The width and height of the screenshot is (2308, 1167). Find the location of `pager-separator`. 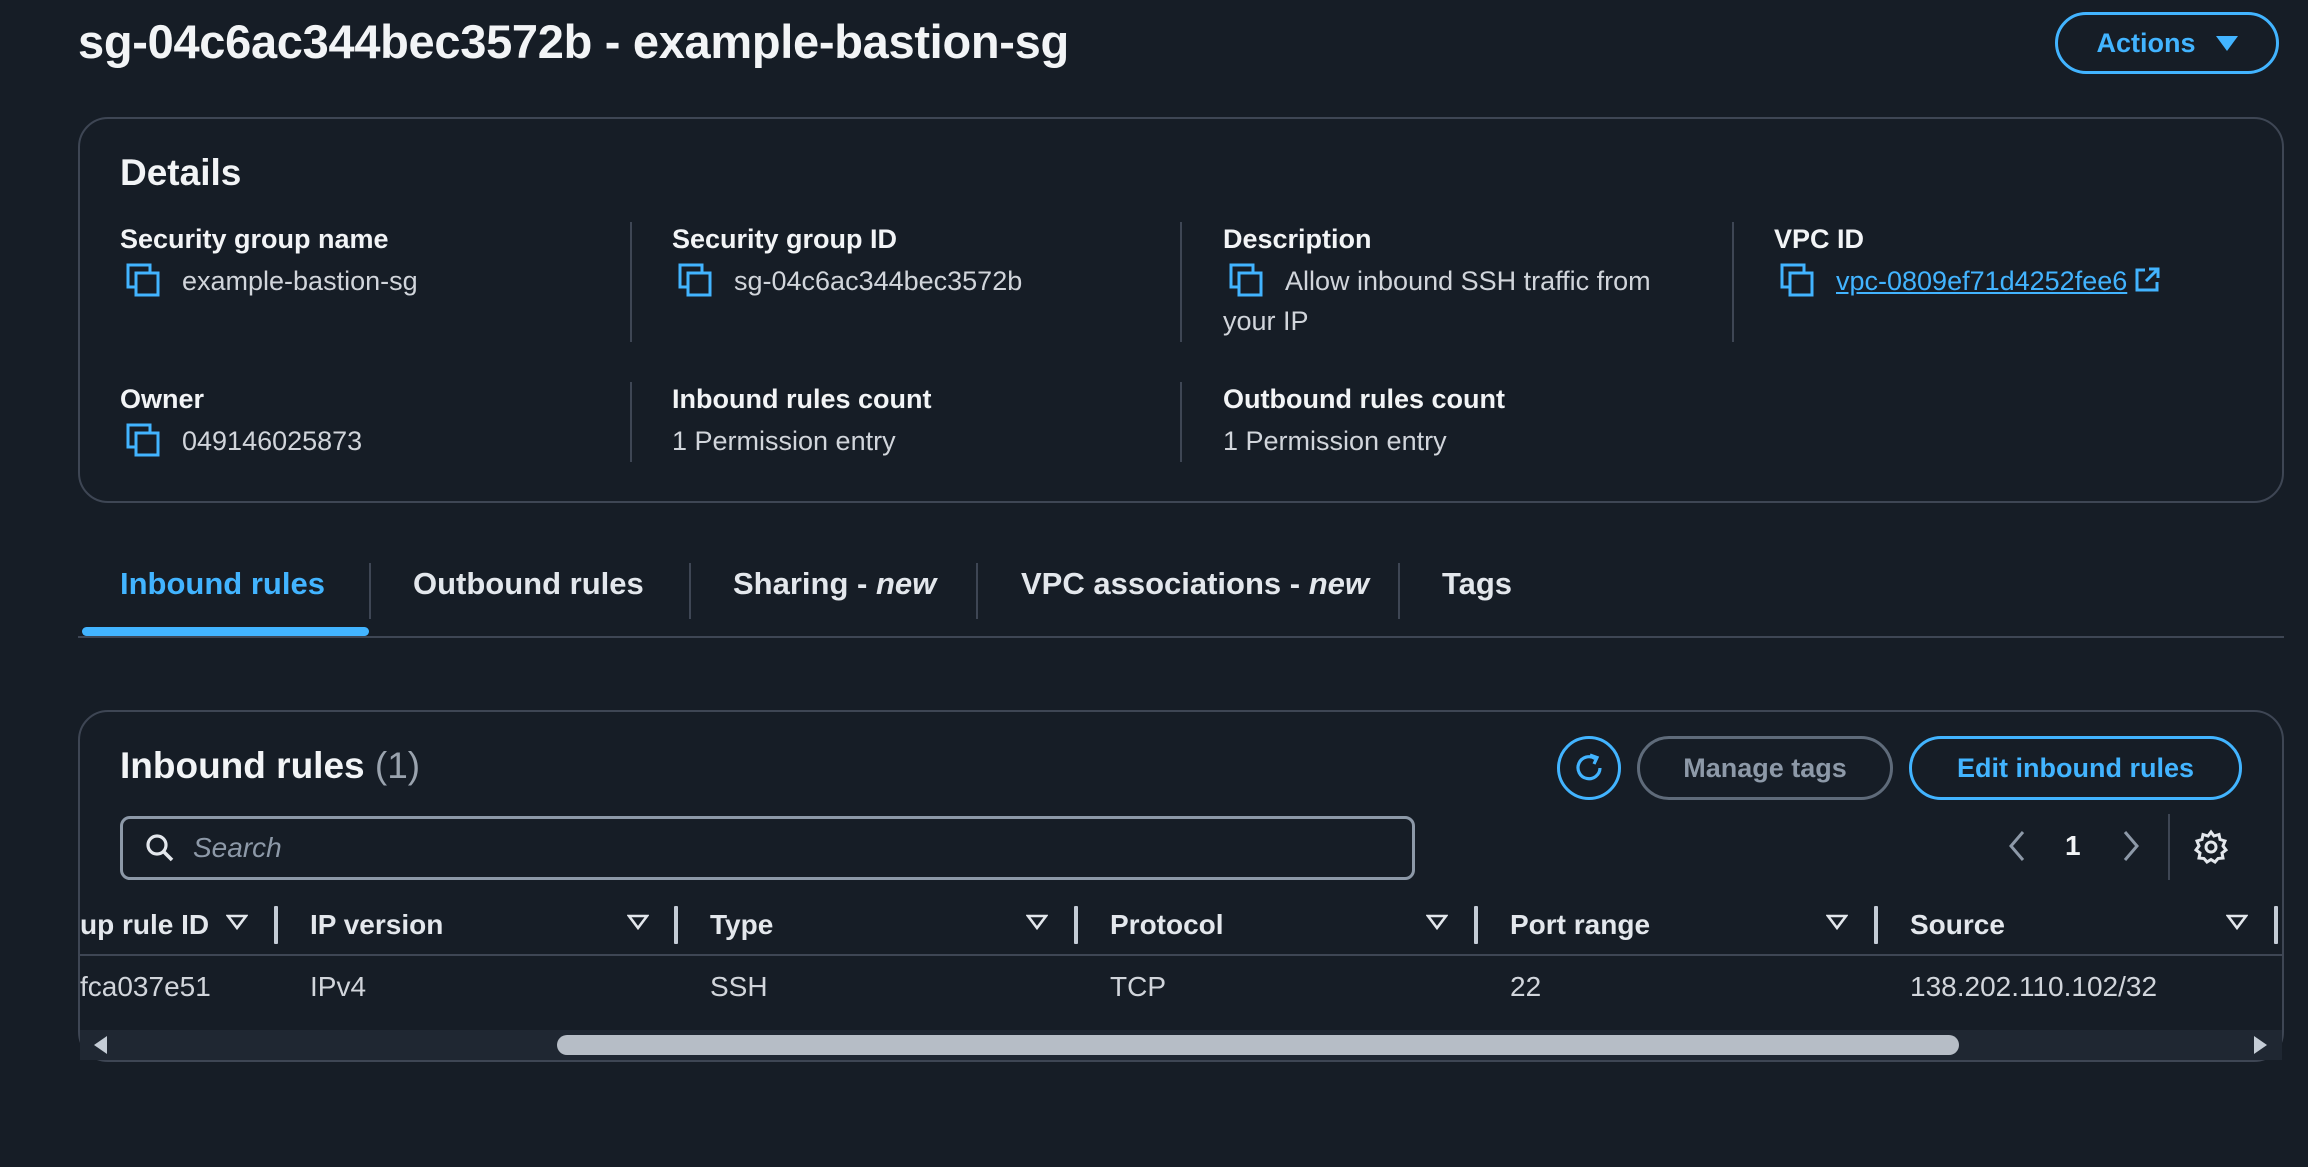

pager-separator is located at coordinates (2169, 847).